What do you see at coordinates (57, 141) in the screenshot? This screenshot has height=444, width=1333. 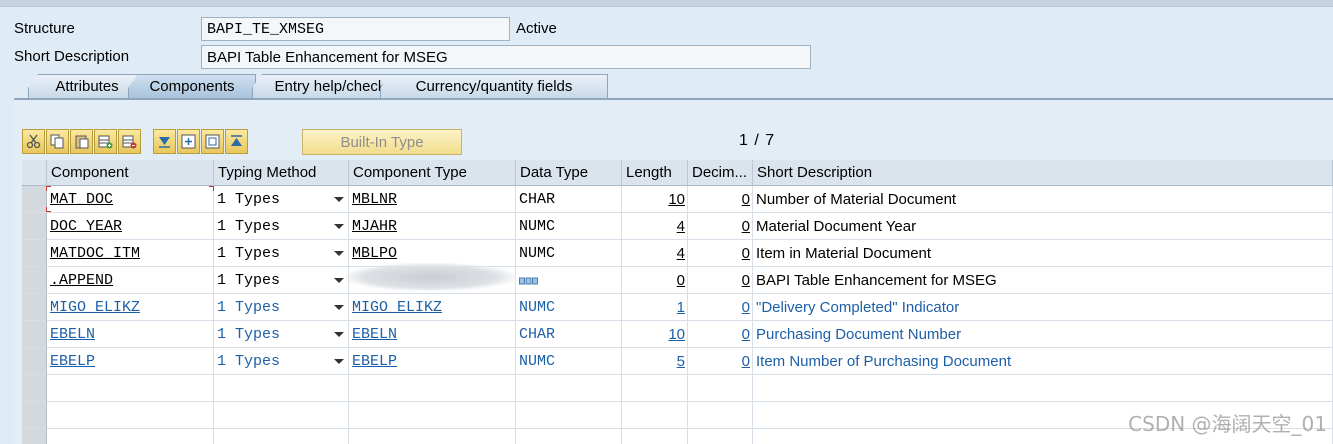 I see `copy-icon` at bounding box center [57, 141].